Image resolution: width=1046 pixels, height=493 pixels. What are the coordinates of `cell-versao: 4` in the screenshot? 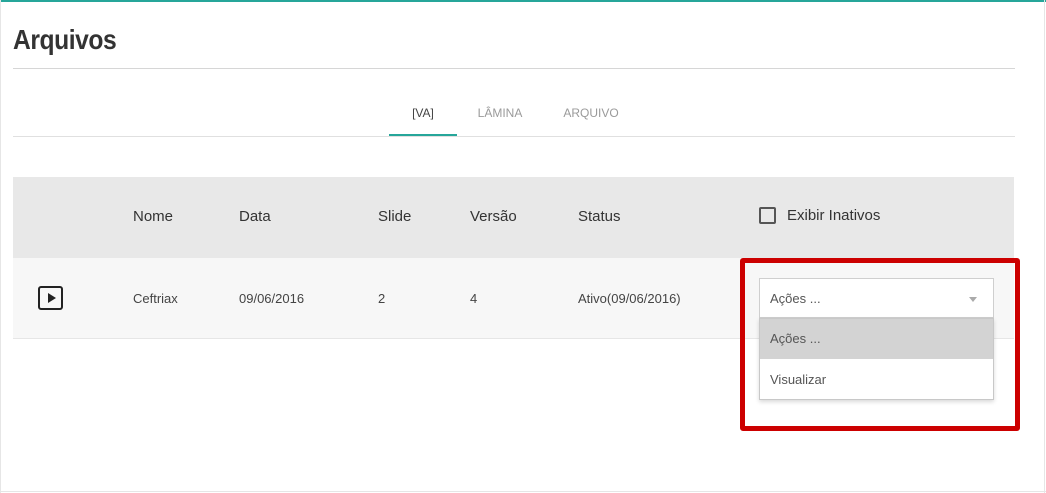 It's located at (474, 298).